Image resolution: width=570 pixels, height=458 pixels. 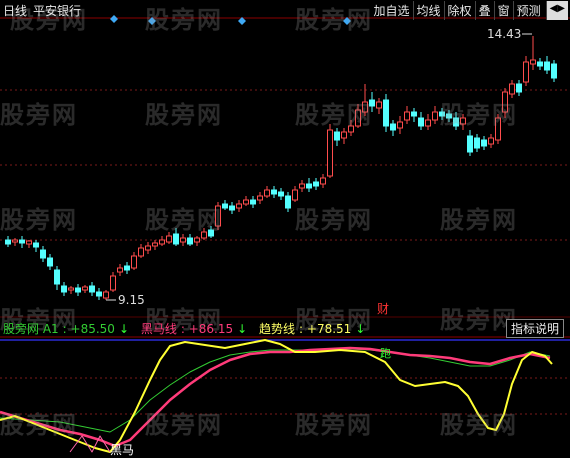 I want to click on toolbar: 加自选 均线 除权 叠 窗 预测 ◀▶, so click(x=469, y=10).